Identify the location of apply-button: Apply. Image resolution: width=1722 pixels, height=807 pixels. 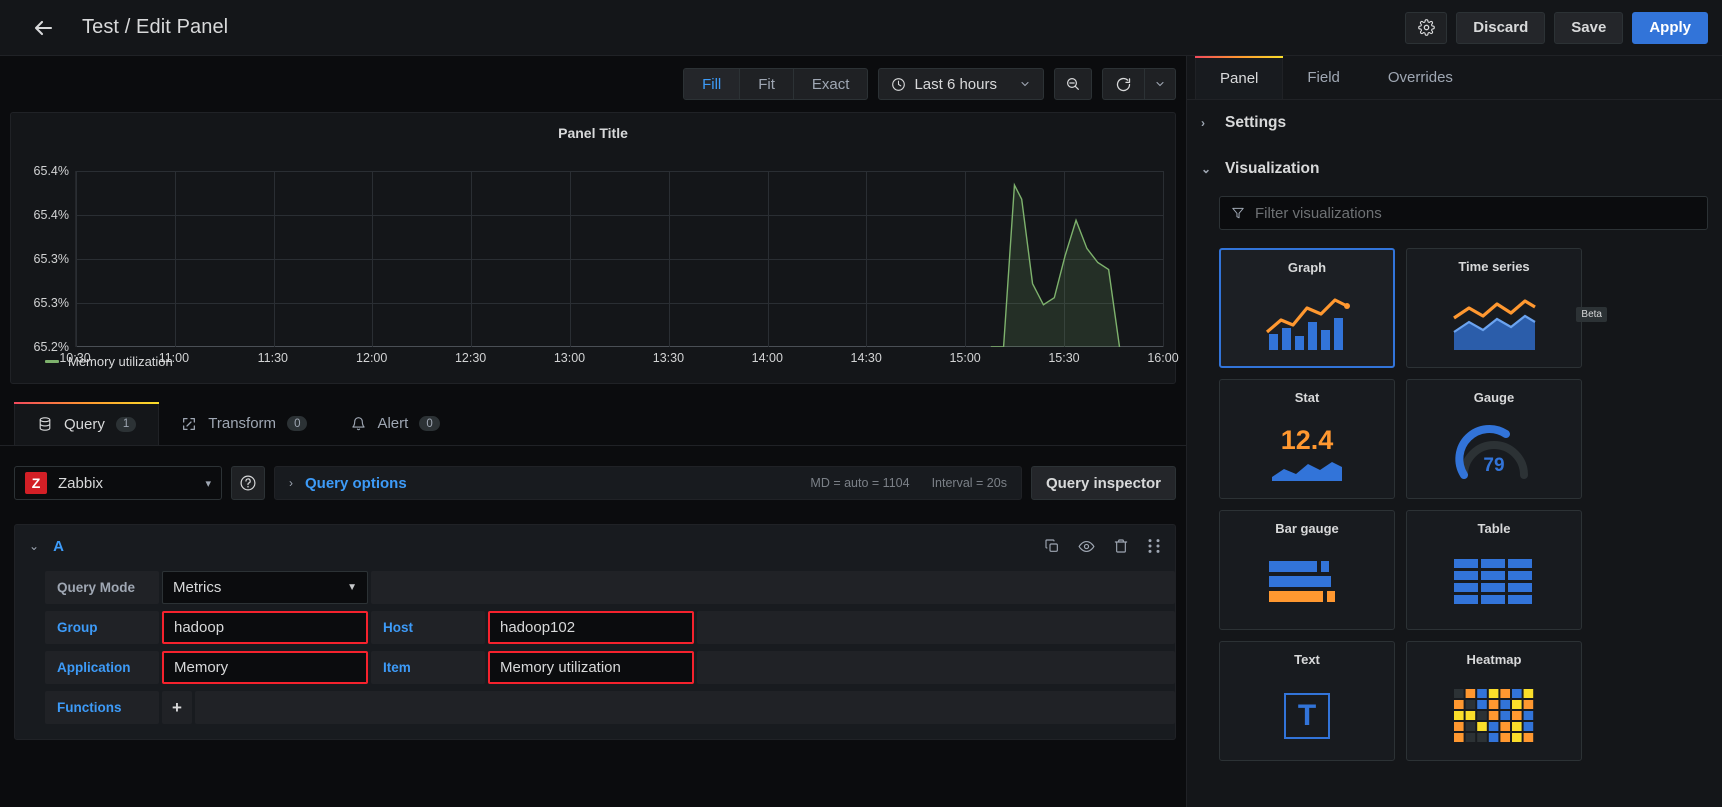
(1670, 27).